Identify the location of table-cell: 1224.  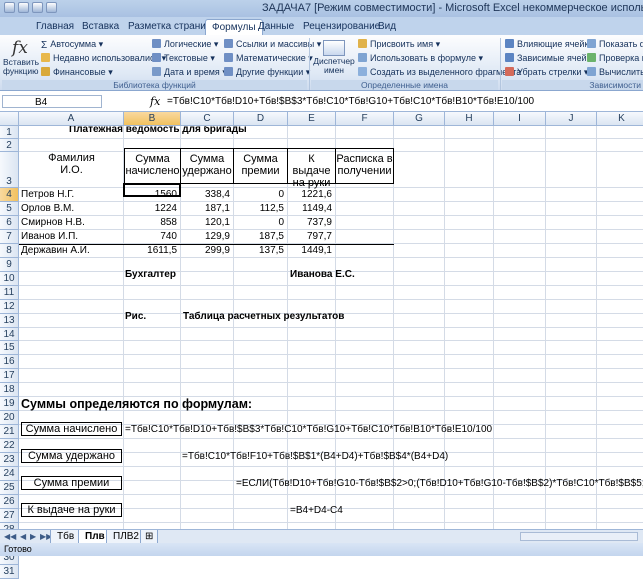
(150, 208).